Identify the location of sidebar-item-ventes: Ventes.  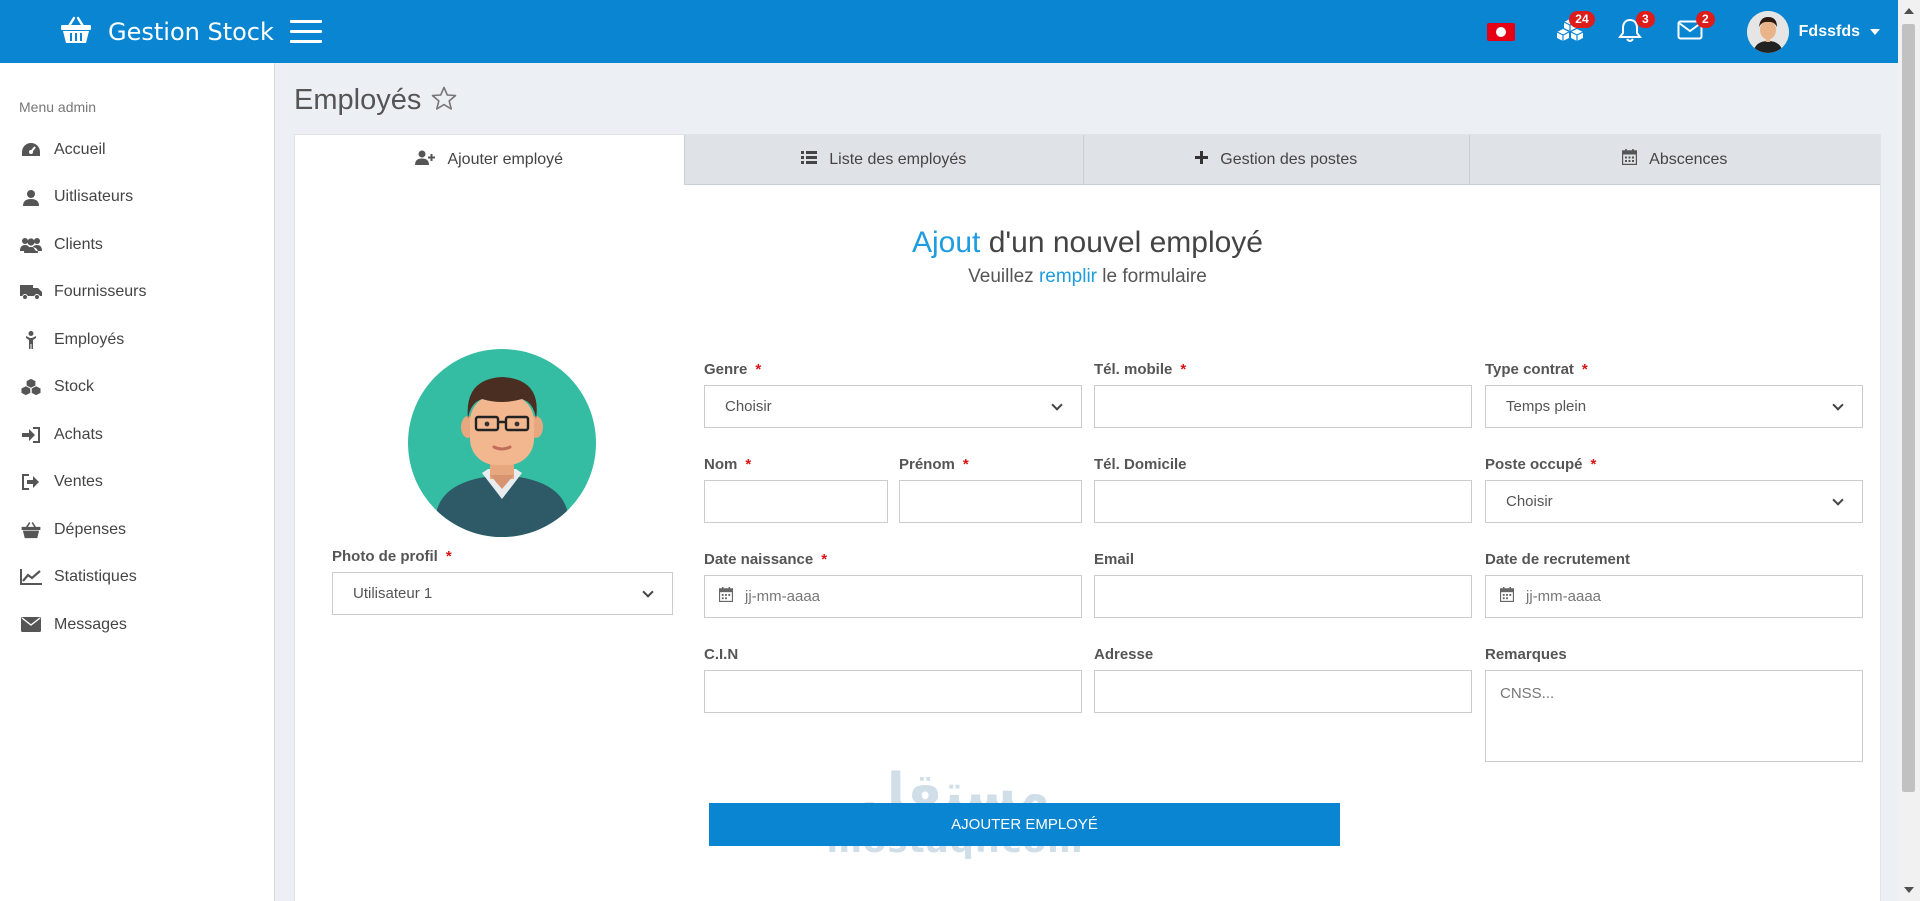
(137, 483).